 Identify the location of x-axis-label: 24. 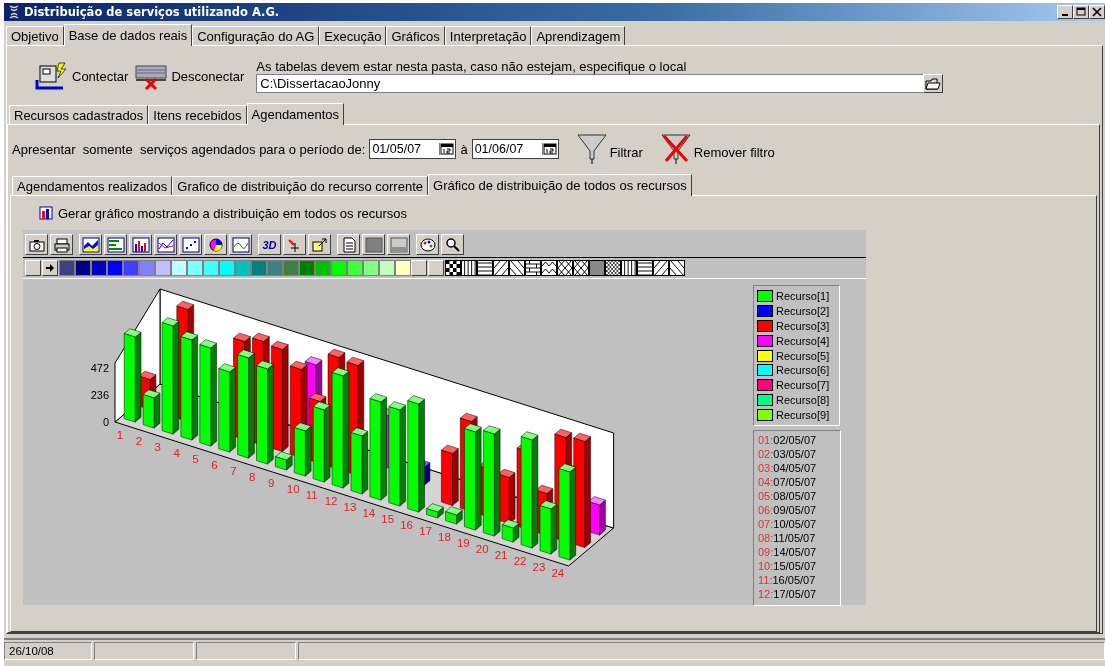
(558, 572).